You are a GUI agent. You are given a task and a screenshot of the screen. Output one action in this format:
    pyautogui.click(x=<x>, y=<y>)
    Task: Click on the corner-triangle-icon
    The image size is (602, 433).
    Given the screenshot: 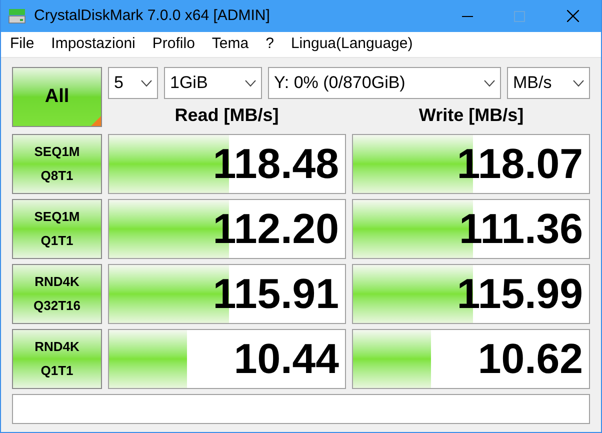 What is the action you would take?
    pyautogui.click(x=96, y=121)
    